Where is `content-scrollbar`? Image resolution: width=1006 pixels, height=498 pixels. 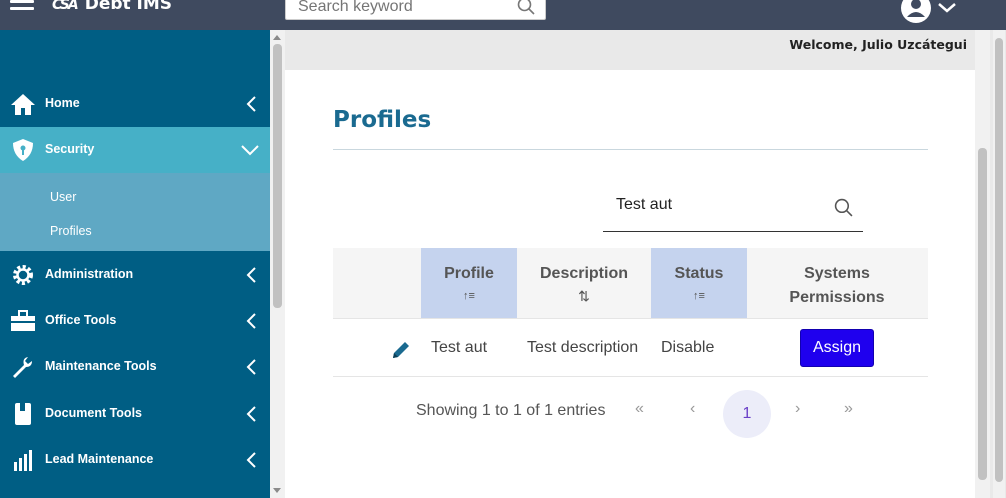
content-scrollbar is located at coordinates (982, 264).